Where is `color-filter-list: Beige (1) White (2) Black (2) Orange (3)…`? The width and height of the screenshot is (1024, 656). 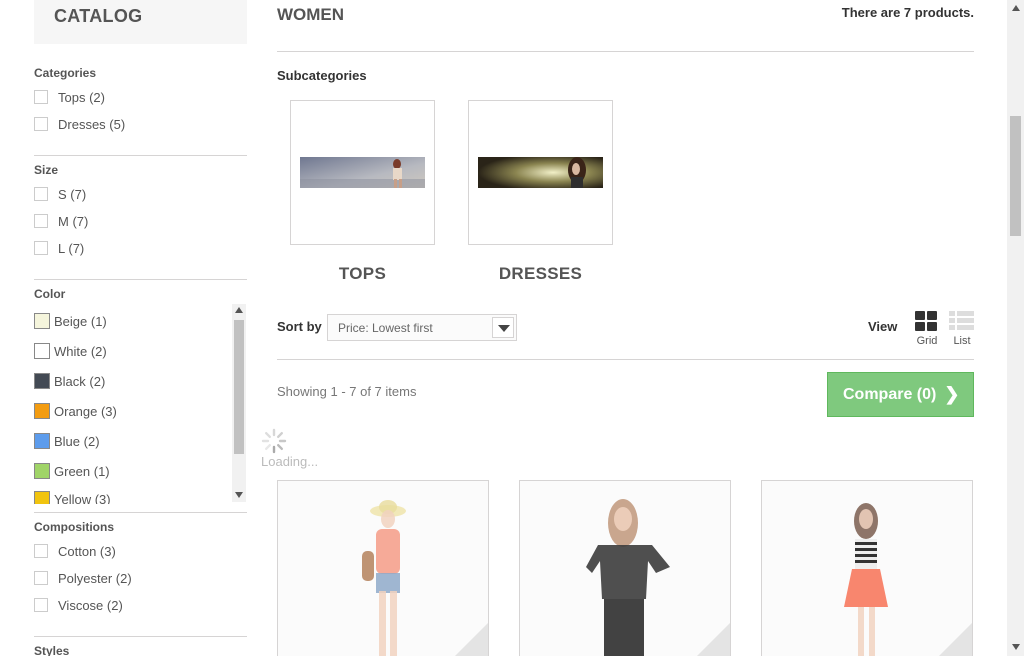 color-filter-list: Beige (1) White (2) Black (2) Orange (3)… is located at coordinates (140, 404).